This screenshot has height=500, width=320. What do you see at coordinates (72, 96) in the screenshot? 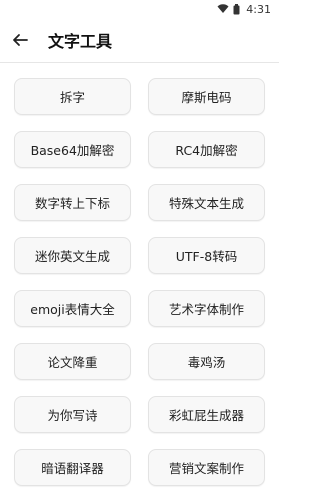
I see `tool-button-chaizi: 拆字` at bounding box center [72, 96].